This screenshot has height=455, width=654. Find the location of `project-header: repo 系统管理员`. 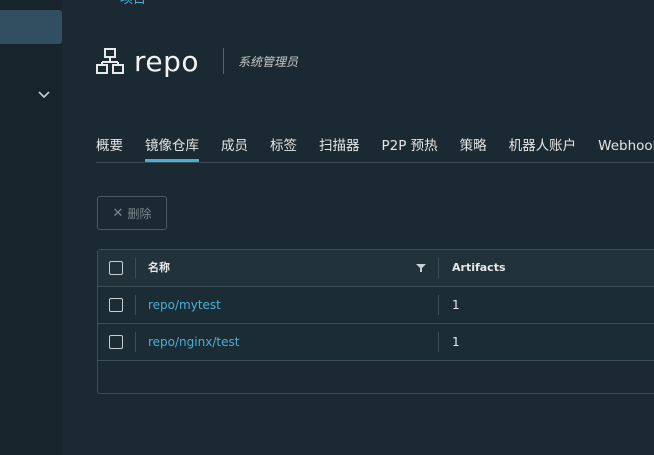

project-header: repo 系统管理员 is located at coordinates (197, 61).